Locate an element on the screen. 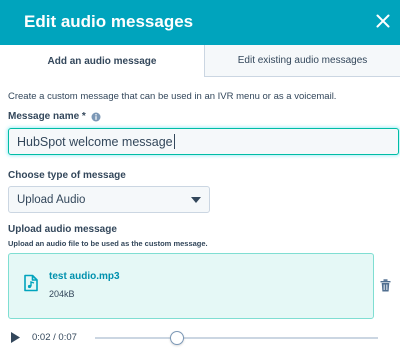 This screenshot has width=400, height=352. message-name-label: Message name * is located at coordinates (54, 116).